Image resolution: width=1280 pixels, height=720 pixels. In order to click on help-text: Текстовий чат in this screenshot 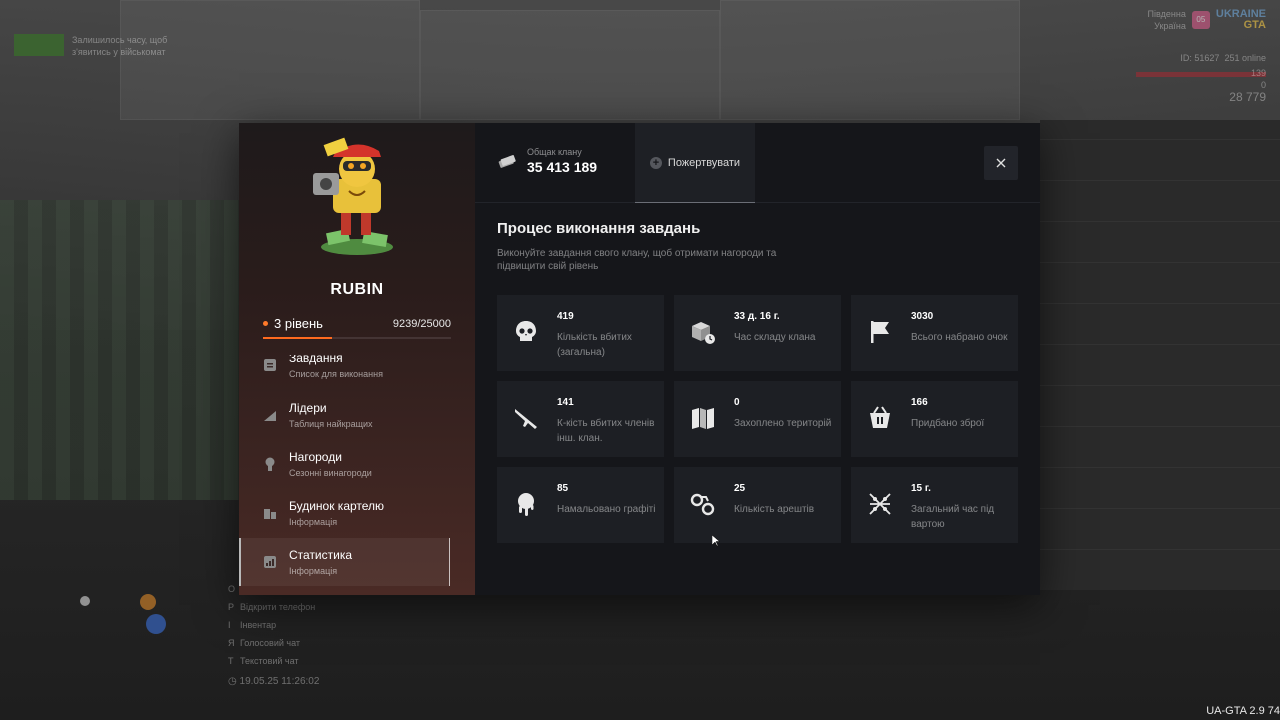, I will do `click(269, 661)`.